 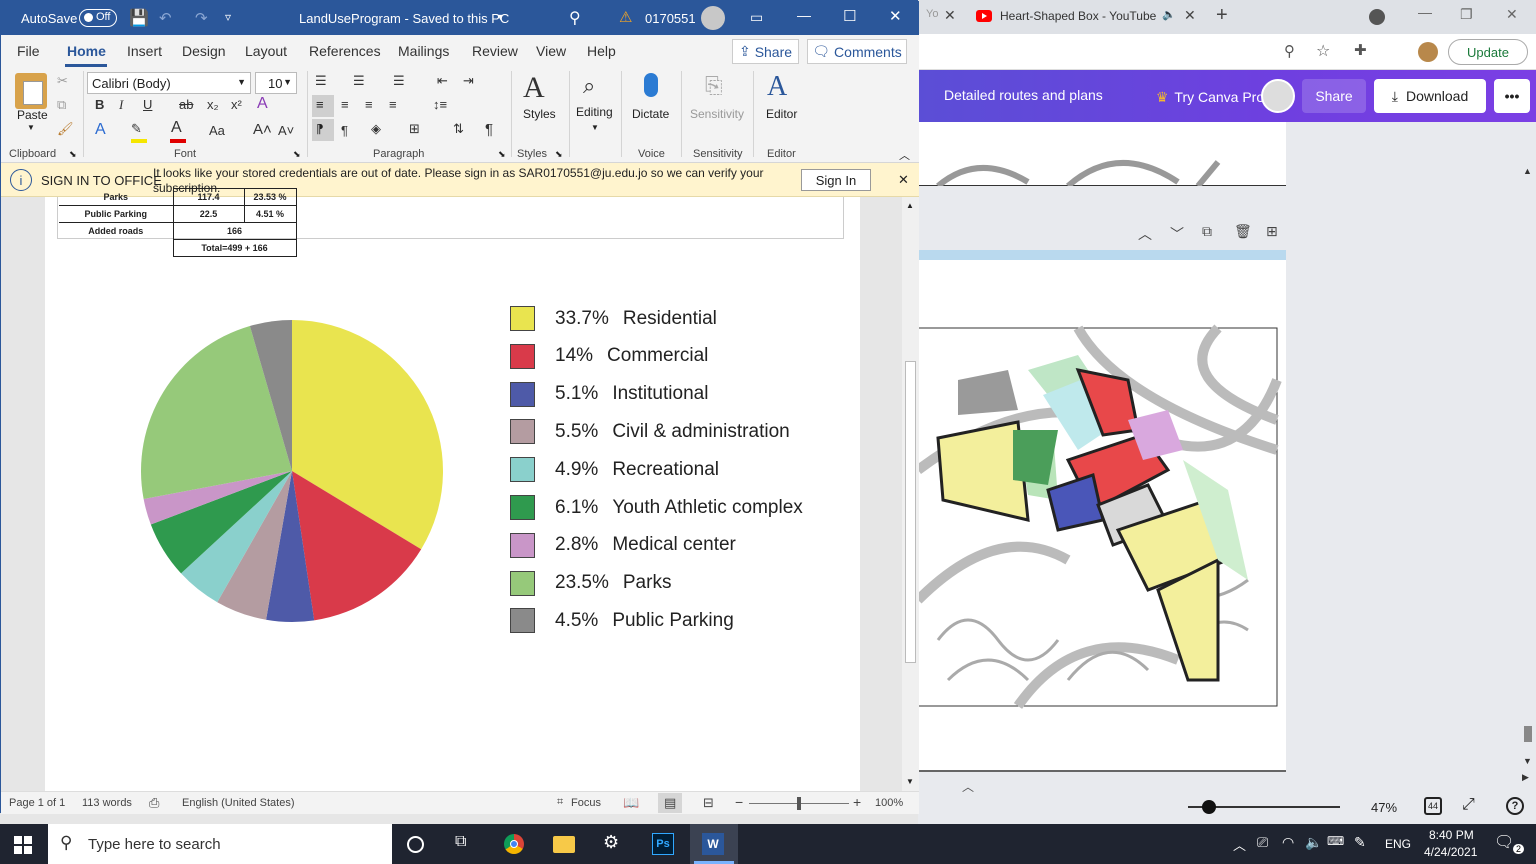 What do you see at coordinates (611, 842) in the screenshot?
I see `steam-icon: ⚙` at bounding box center [611, 842].